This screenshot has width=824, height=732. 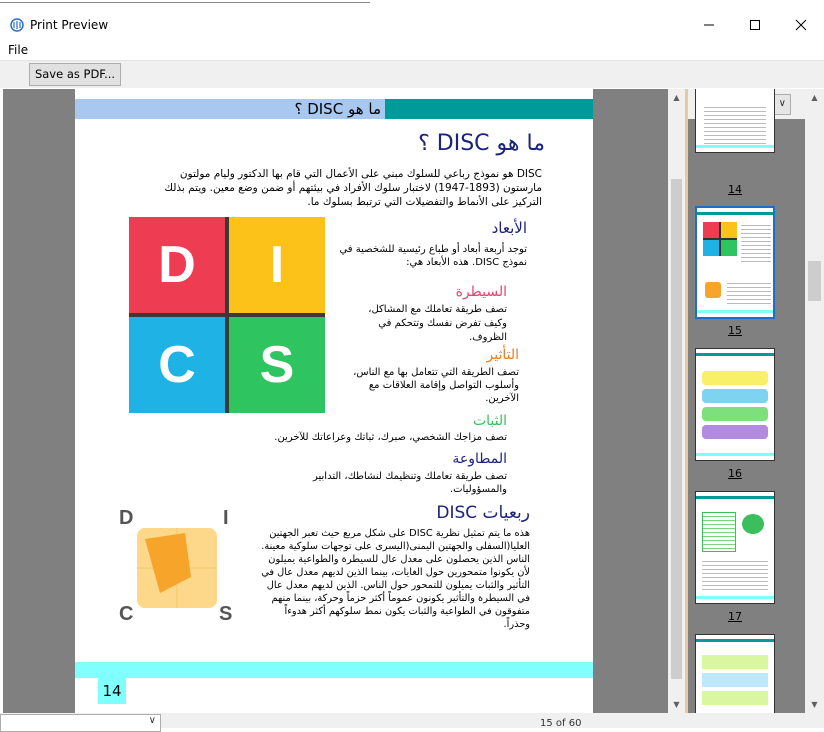 I want to click on menu-file: File, so click(x=18, y=50).